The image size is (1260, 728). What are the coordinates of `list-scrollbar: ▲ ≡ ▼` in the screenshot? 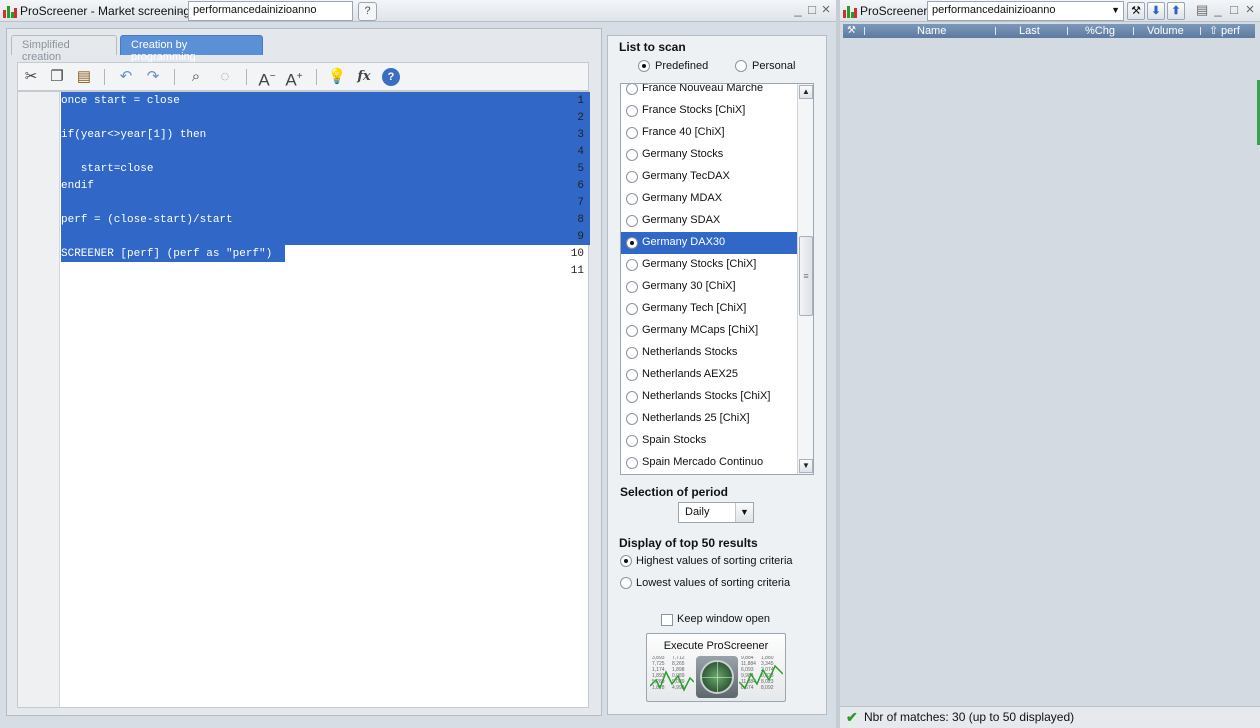 It's located at (805, 279).